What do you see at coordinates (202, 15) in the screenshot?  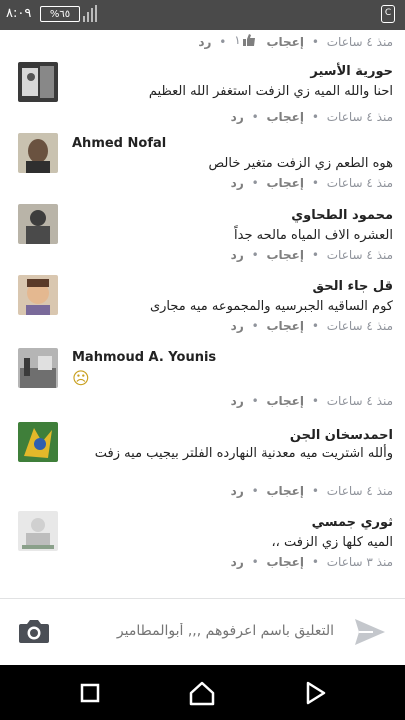 I see `status-bar: ٨:٠٩ %٦٥ C` at bounding box center [202, 15].